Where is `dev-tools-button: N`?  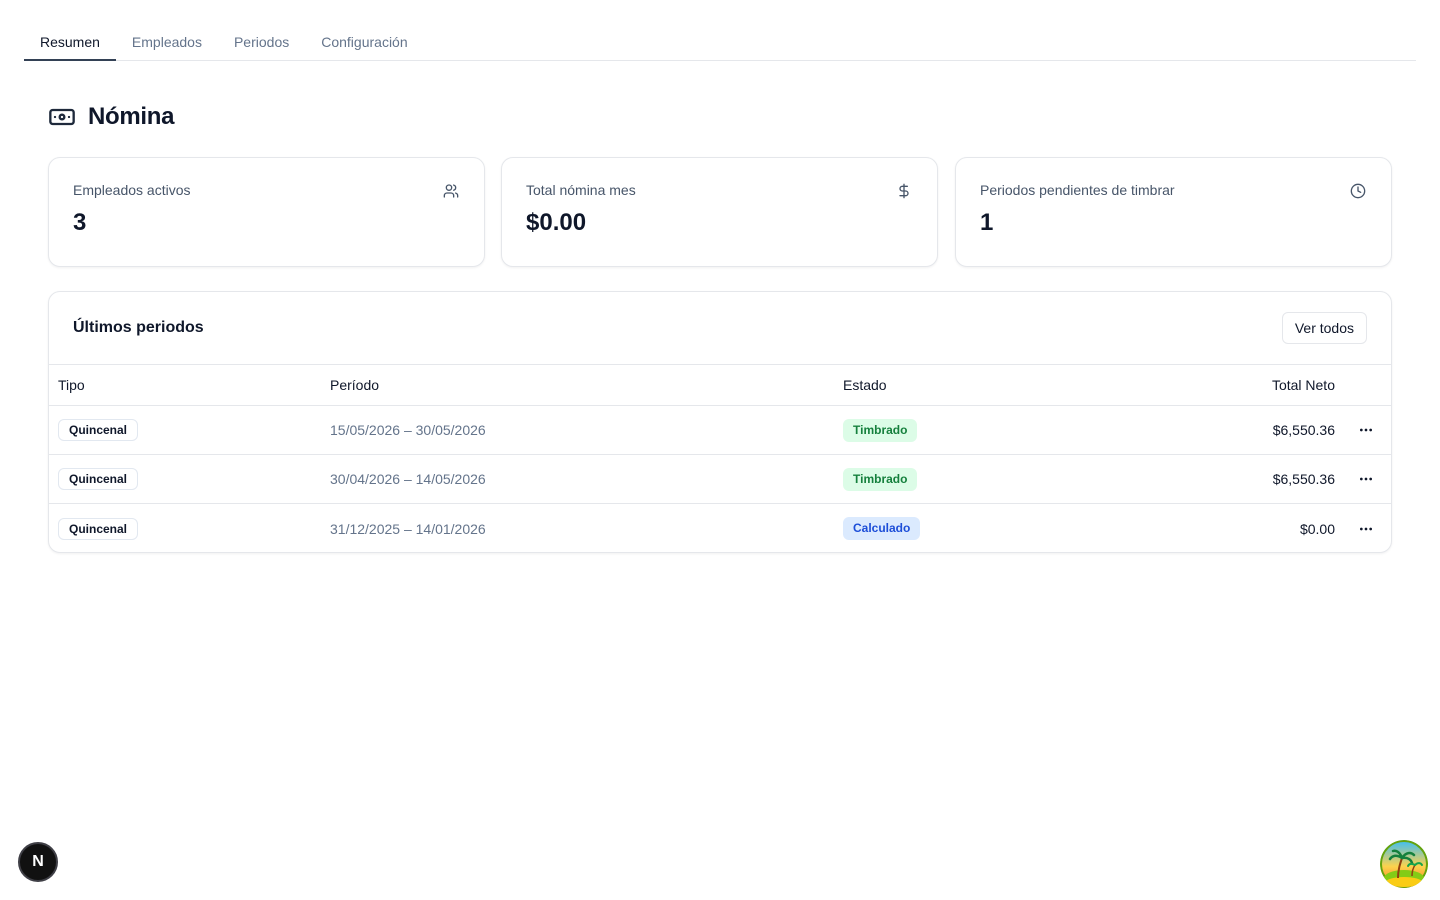 dev-tools-button: N is located at coordinates (38, 862).